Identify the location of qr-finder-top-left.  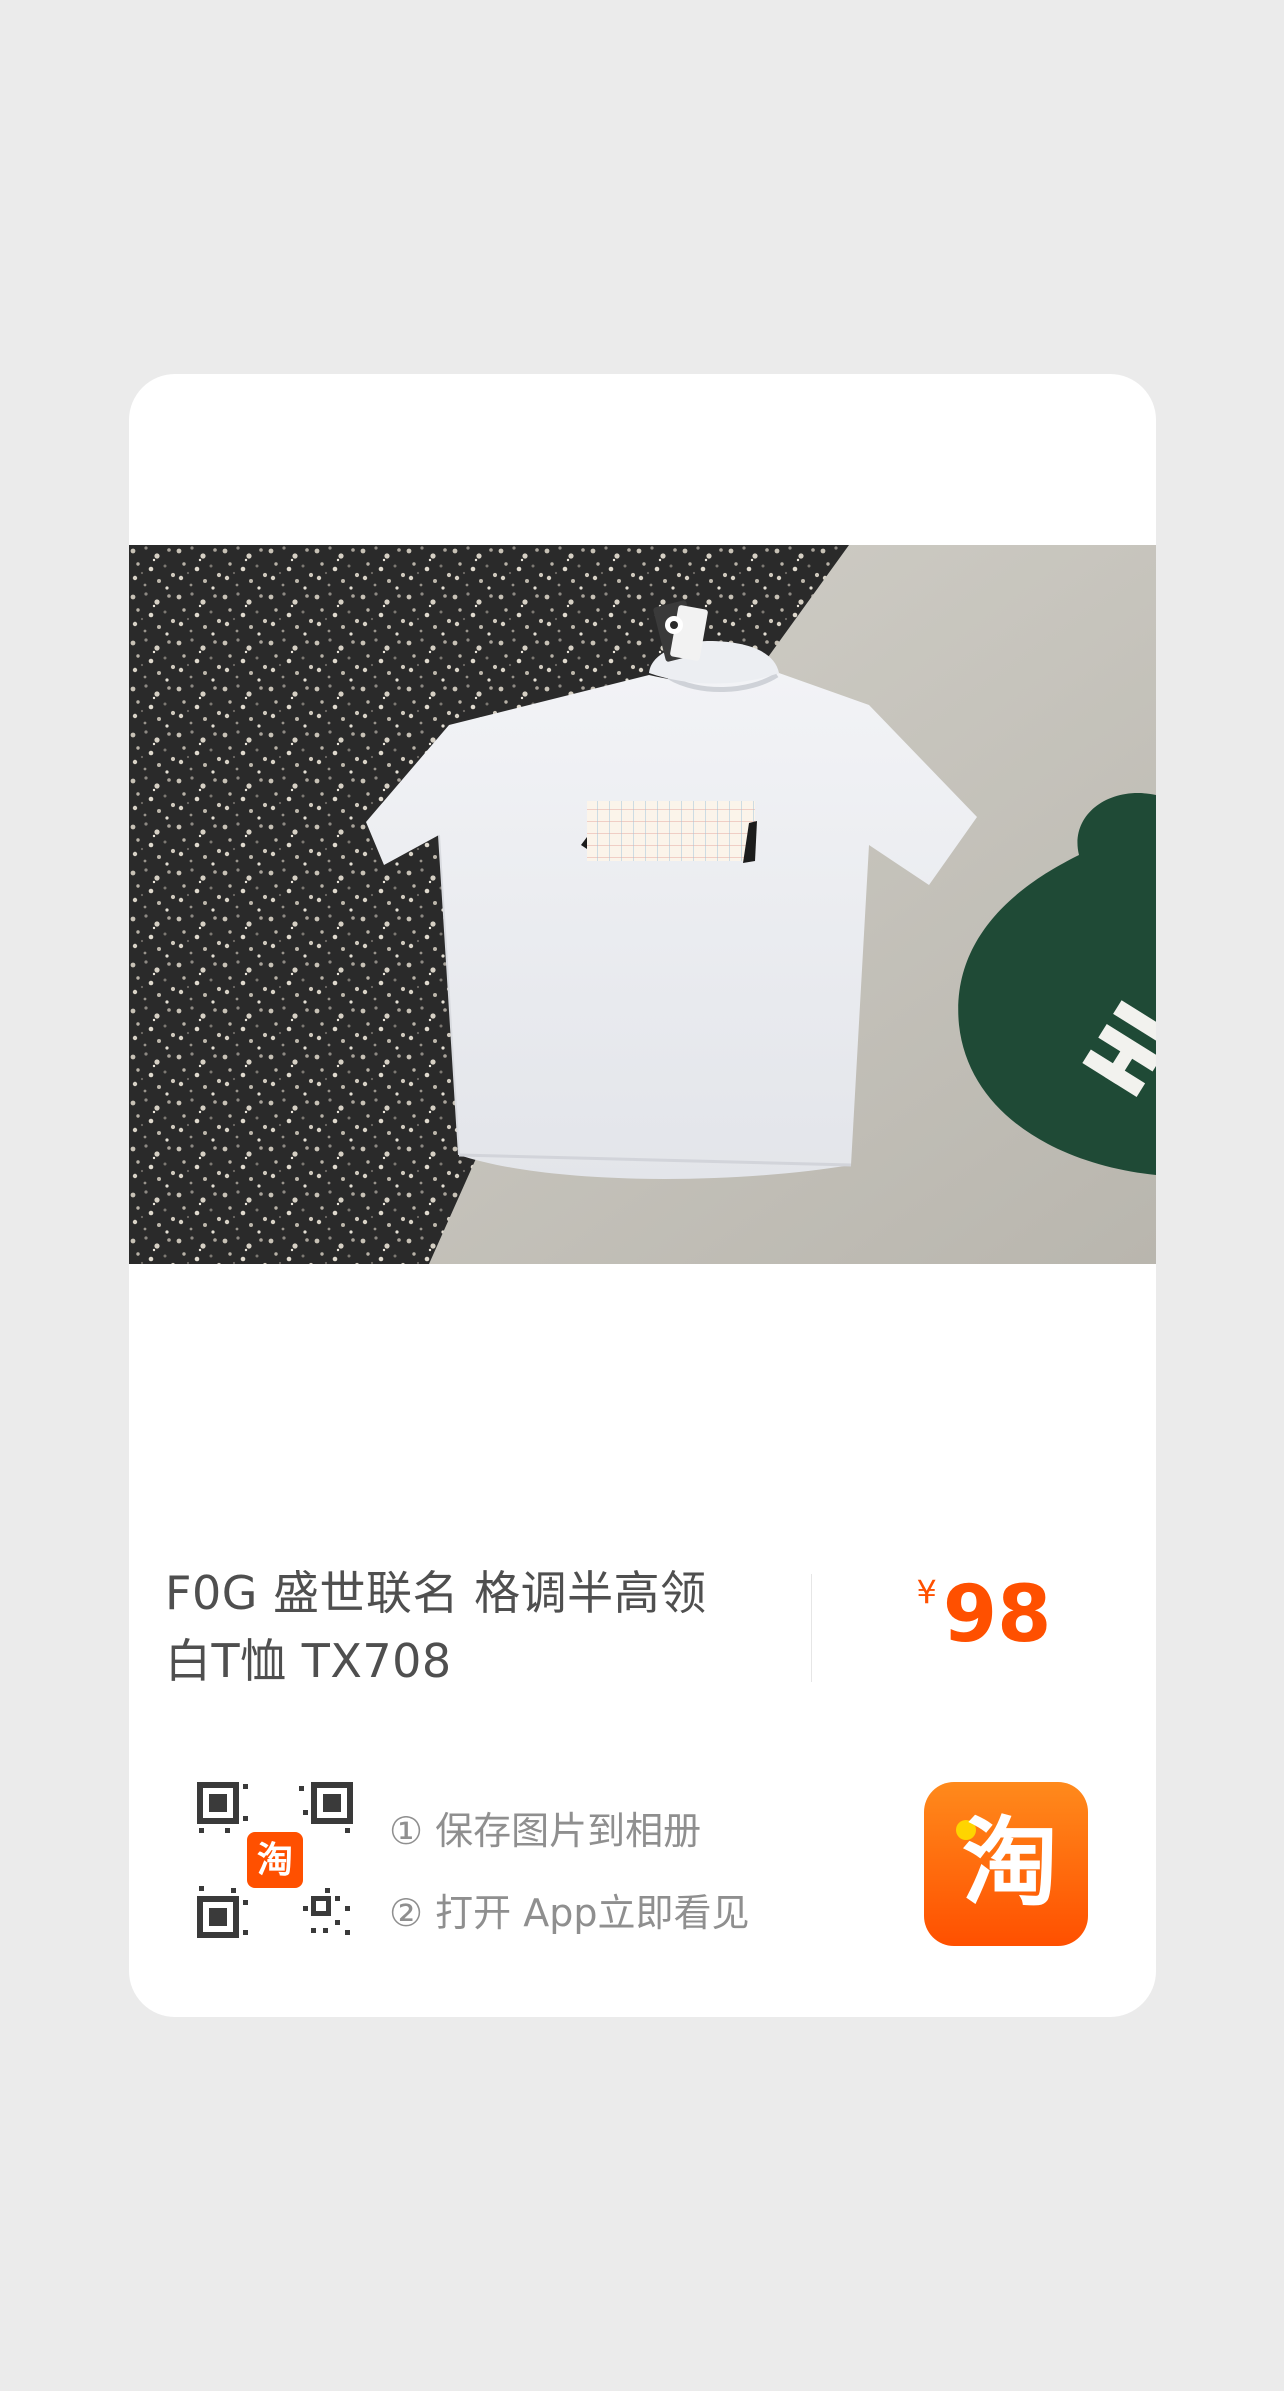
(218, 1803).